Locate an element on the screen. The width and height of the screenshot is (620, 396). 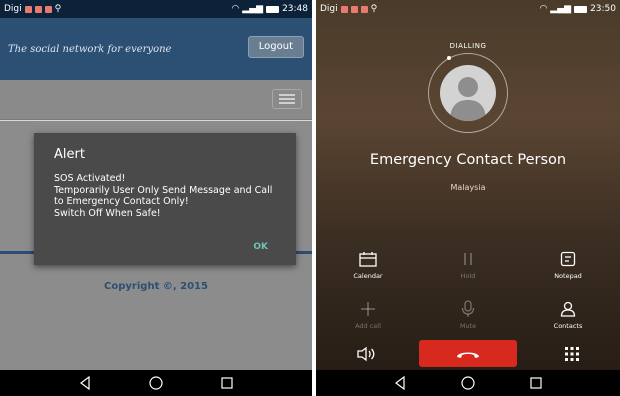
hang-up-icon is located at coordinates (468, 355).